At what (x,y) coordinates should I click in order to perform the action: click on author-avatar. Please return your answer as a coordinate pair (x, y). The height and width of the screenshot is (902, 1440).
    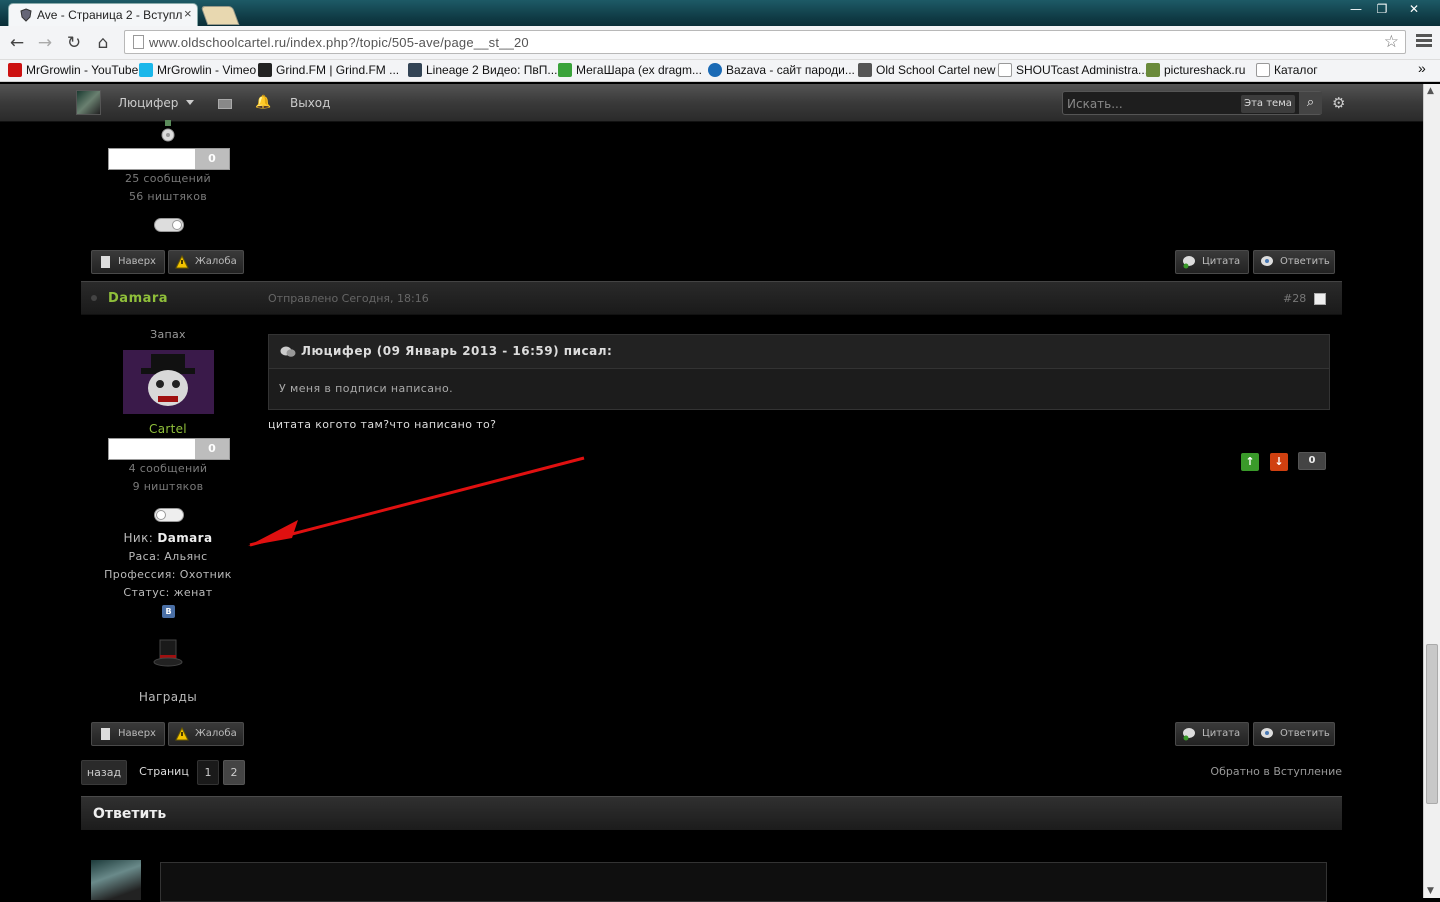
    Looking at the image, I should click on (168, 382).